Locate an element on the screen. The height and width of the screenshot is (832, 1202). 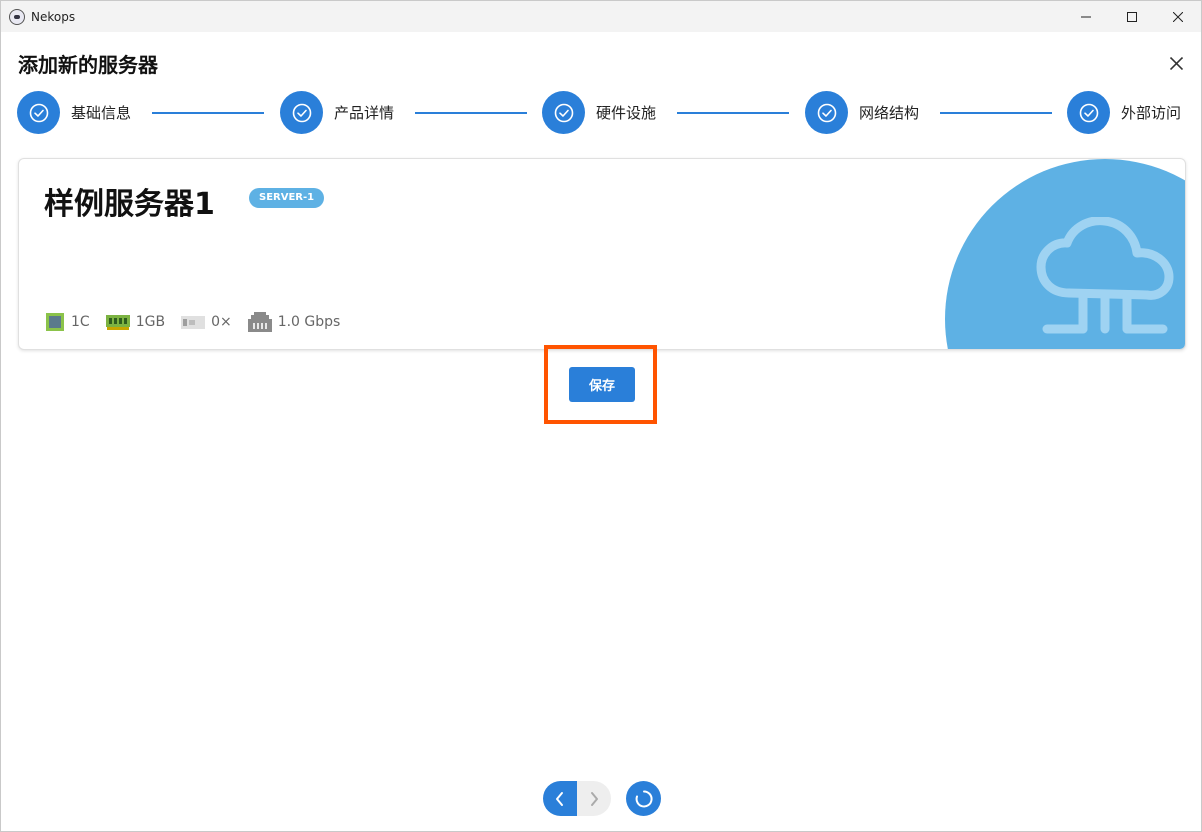
step-network: 网络结构 is located at coordinates (862, 112).